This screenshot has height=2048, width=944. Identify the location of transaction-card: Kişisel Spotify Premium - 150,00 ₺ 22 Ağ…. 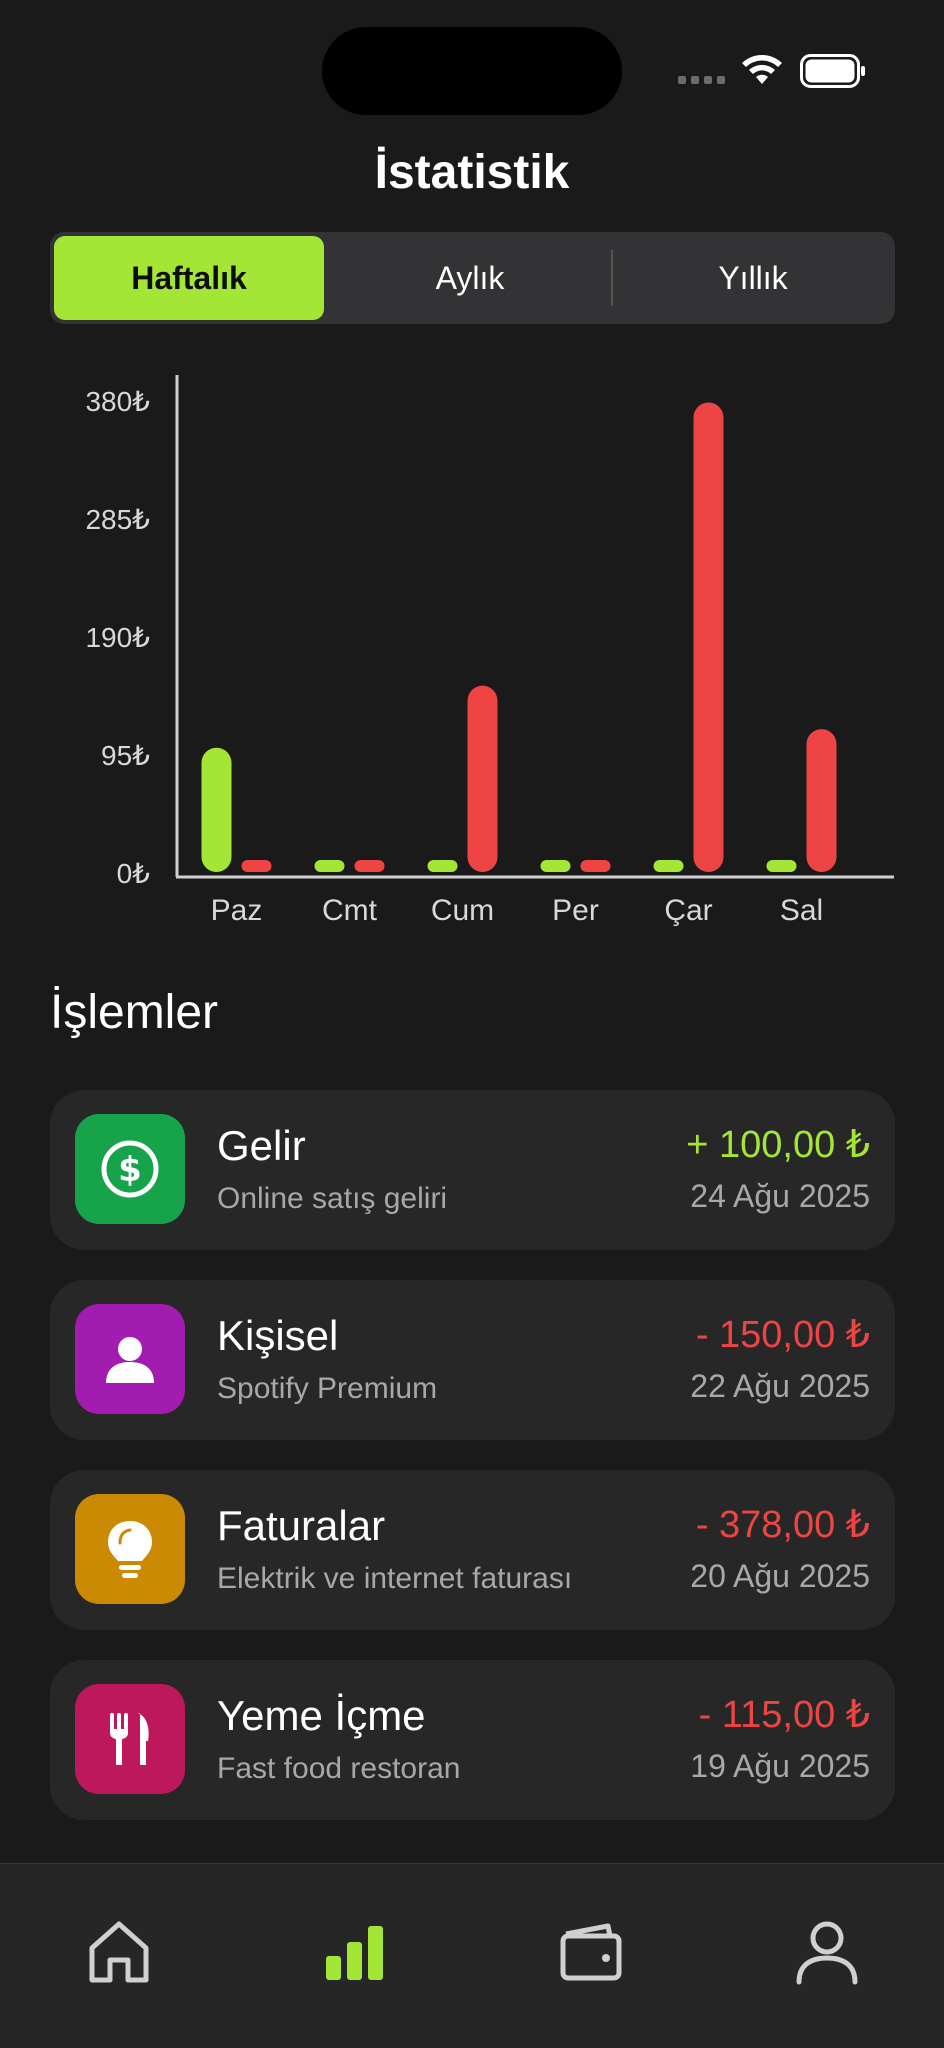
(472, 1360).